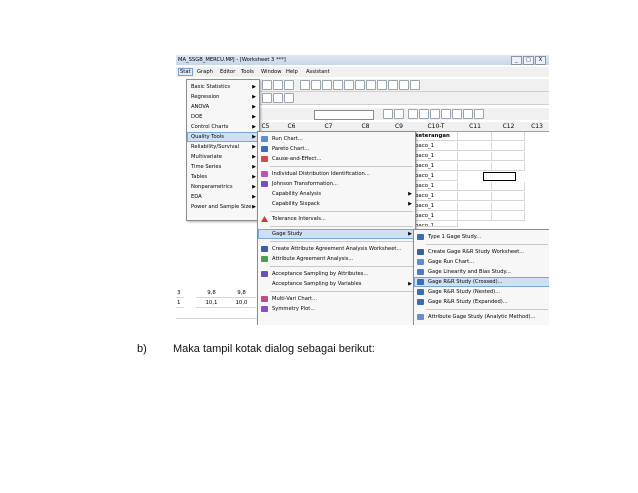  Describe the element at coordinates (540, 60) in the screenshot. I see `close-button: X` at that location.